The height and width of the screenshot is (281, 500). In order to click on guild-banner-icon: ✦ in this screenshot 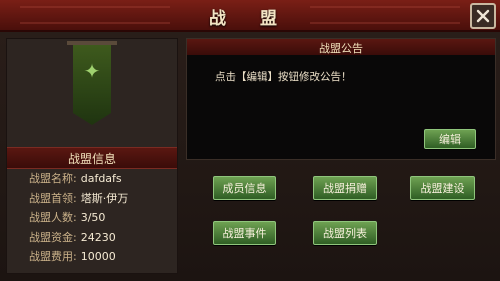, I will do `click(92, 94)`.